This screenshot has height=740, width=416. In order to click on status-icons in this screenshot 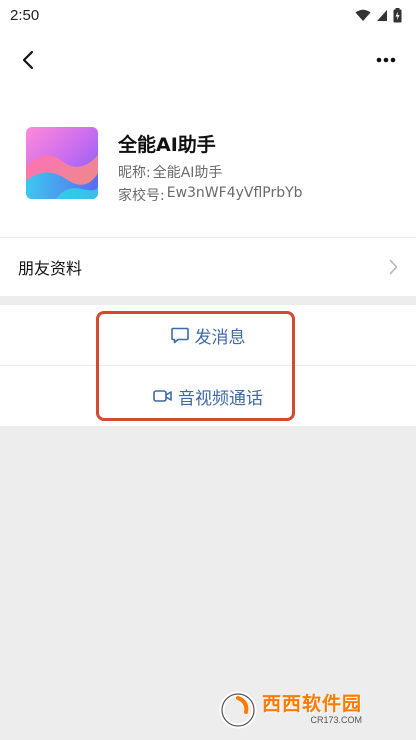, I will do `click(378, 15)`.